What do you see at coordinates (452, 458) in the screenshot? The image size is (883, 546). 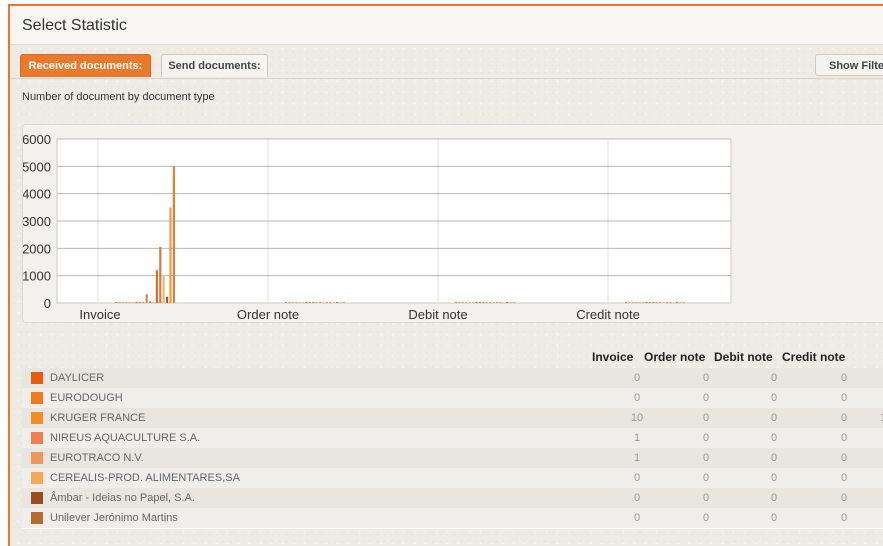 I see `table-row: EUROTRACO N.V. 1 0 0 0` at bounding box center [452, 458].